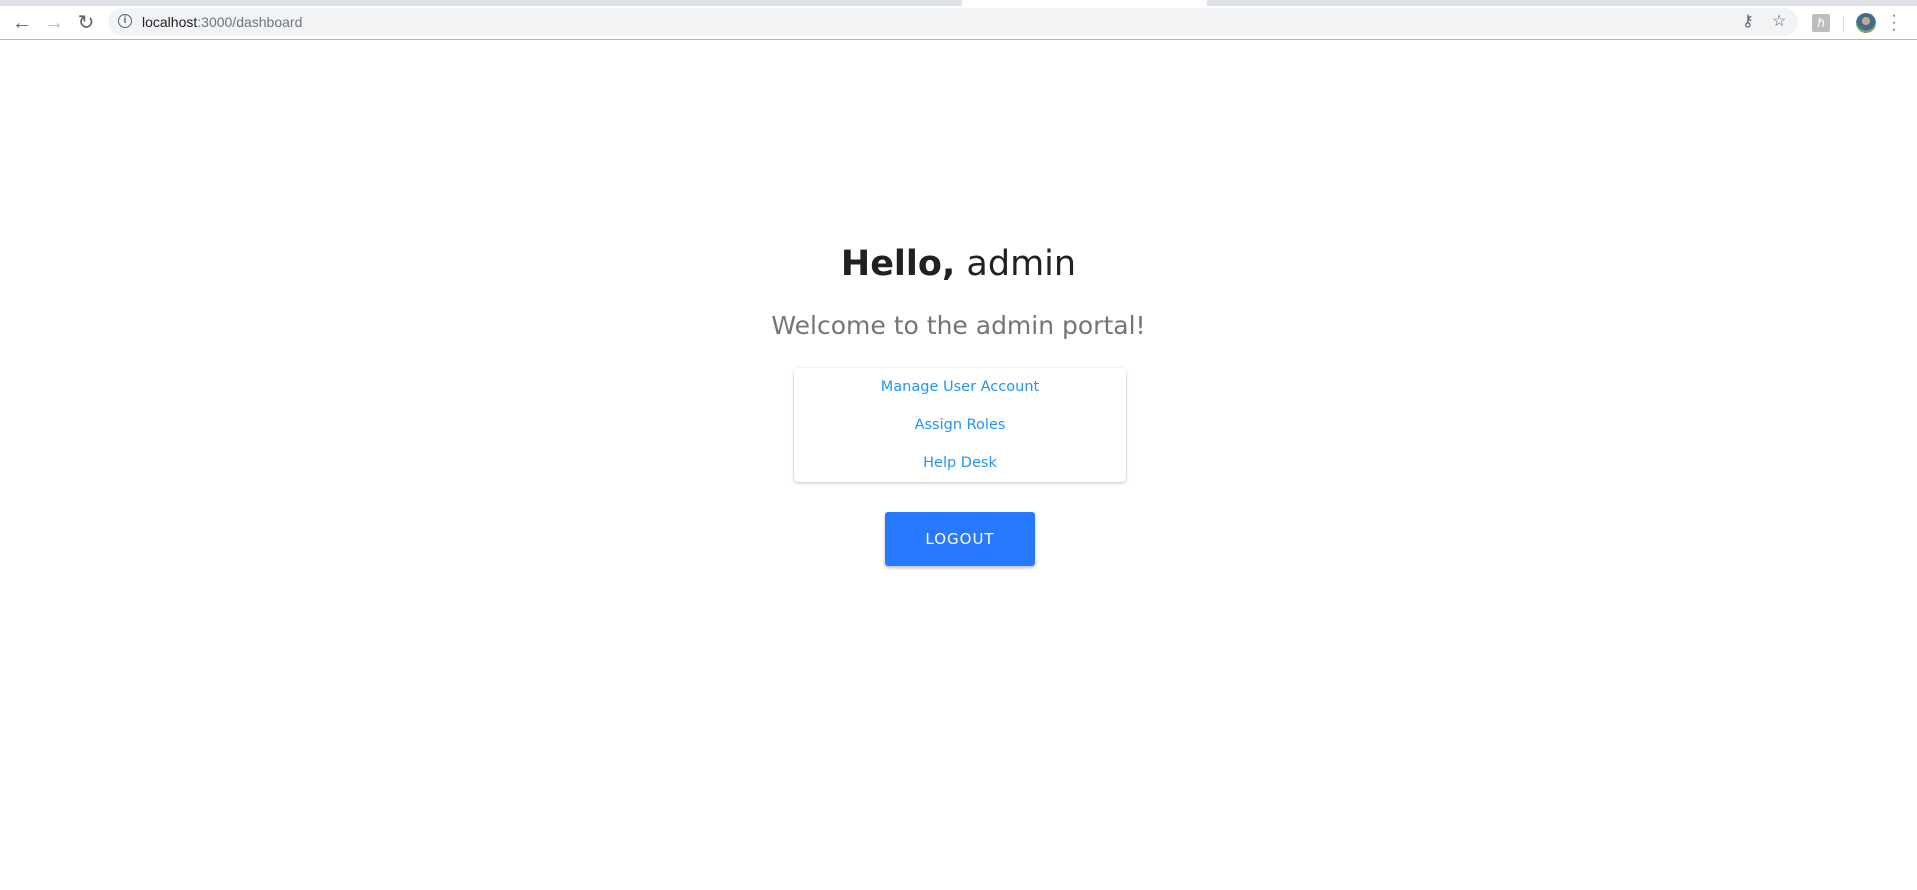 The width and height of the screenshot is (1917, 890). Describe the element at coordinates (1894, 23) in the screenshot. I see `menu-icon: · · ·` at that location.